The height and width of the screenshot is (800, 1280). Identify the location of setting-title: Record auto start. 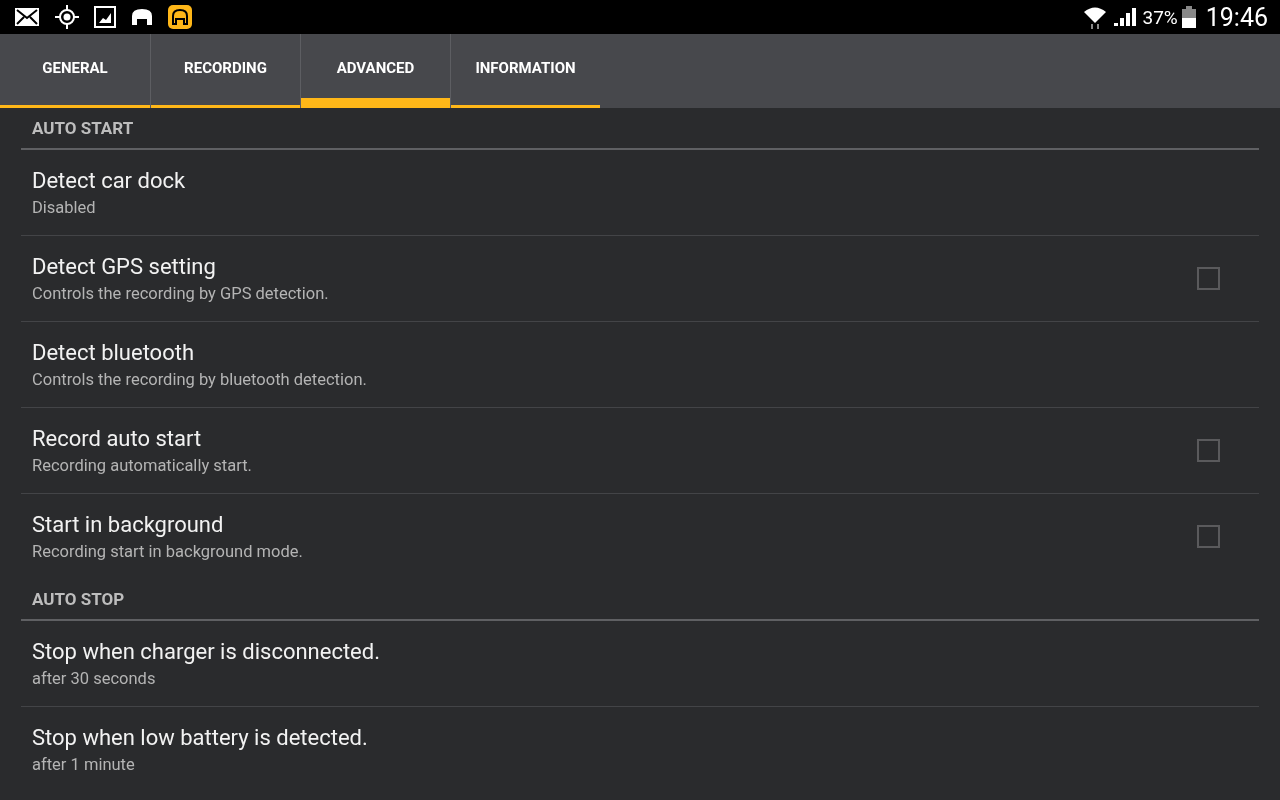
(117, 438).